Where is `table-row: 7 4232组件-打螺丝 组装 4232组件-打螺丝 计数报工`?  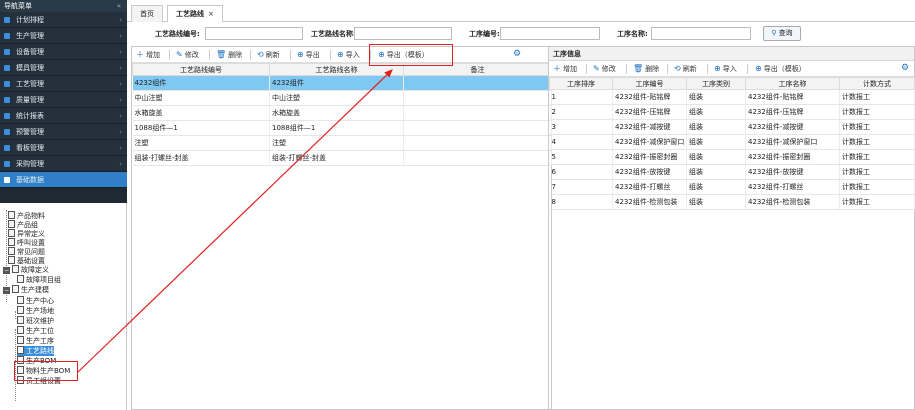
table-row: 7 4232组件-打螺丝 组装 4232组件-打螺丝 计数报工 is located at coordinates (732, 187).